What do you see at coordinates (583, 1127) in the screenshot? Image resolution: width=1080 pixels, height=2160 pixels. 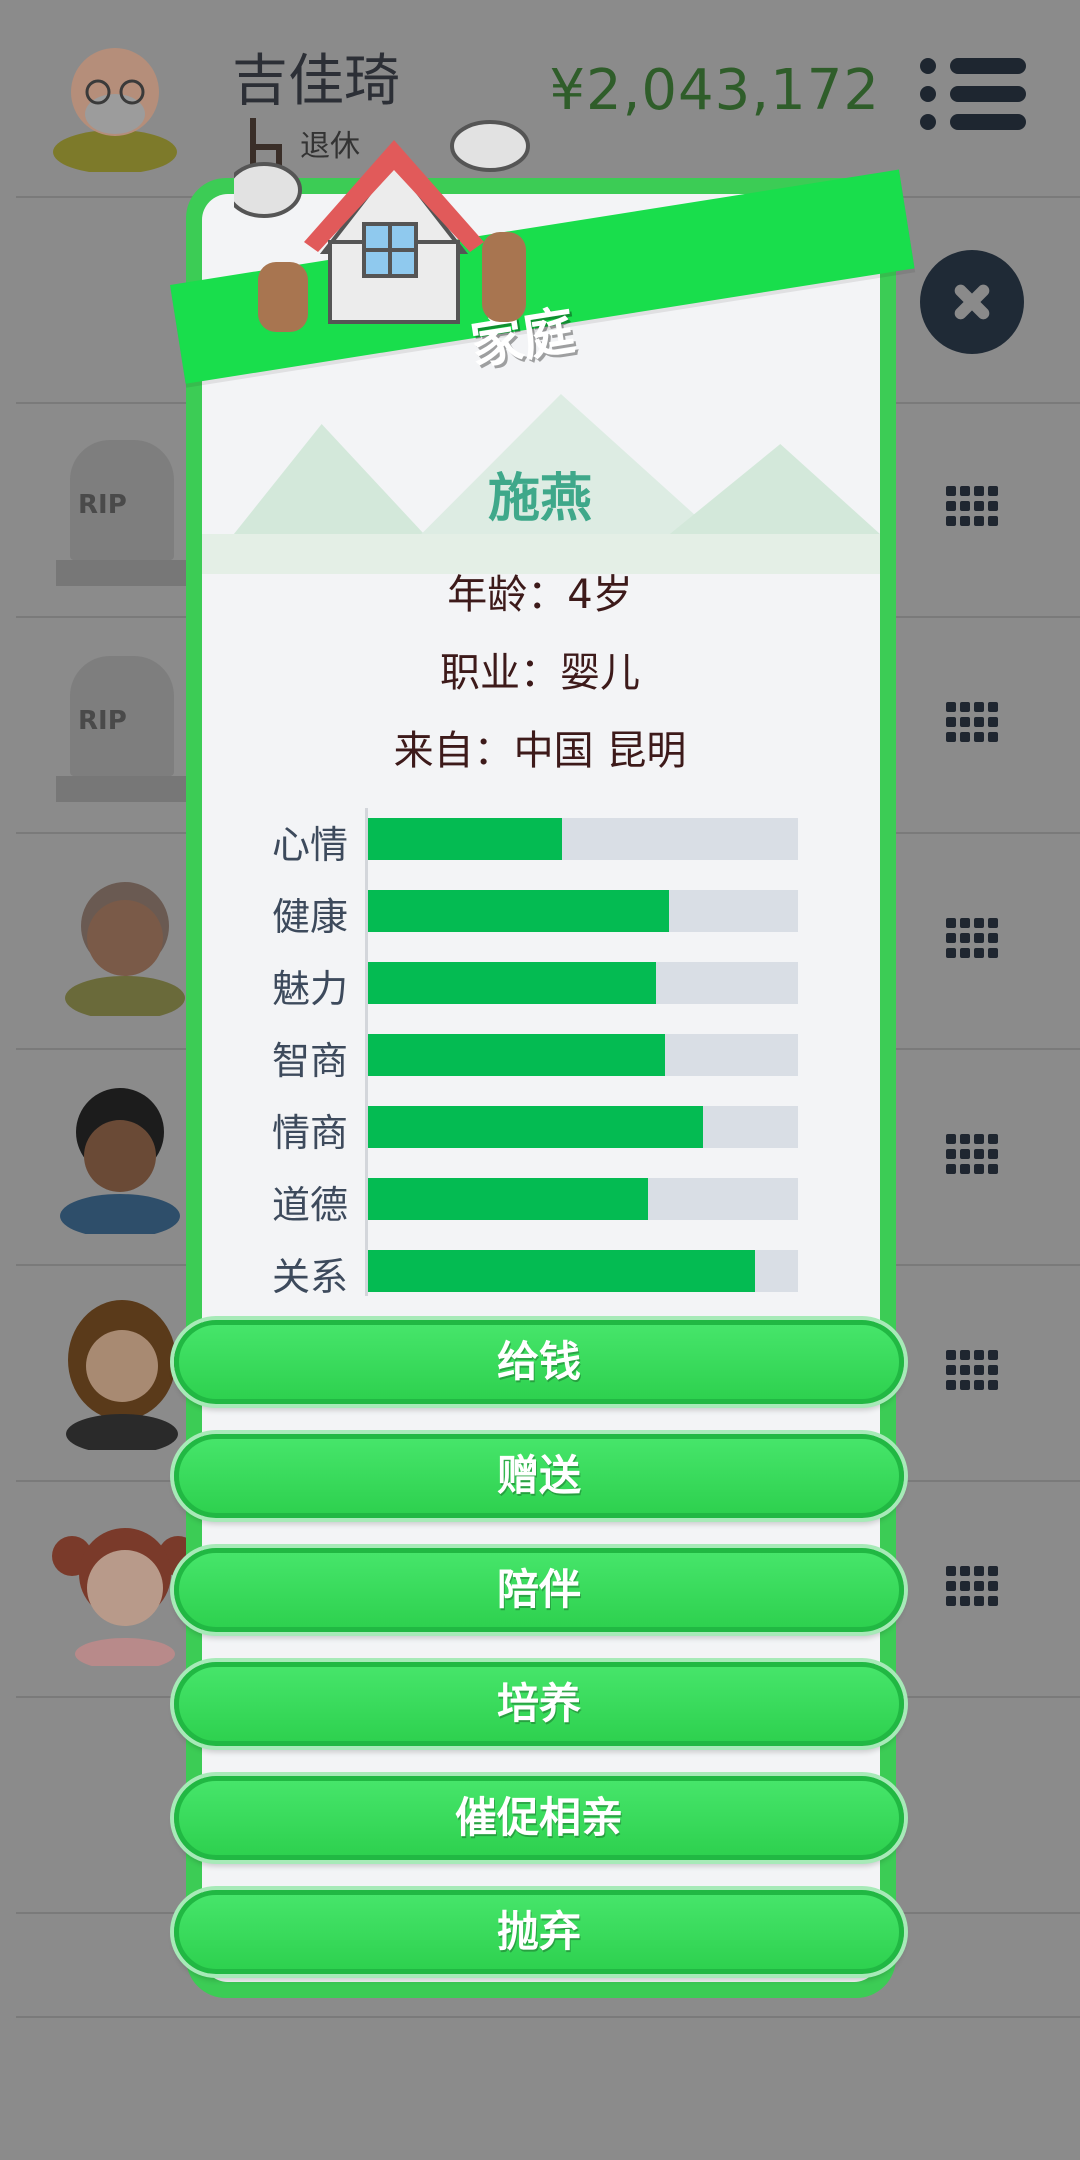 I see `stat-bar-eq` at bounding box center [583, 1127].